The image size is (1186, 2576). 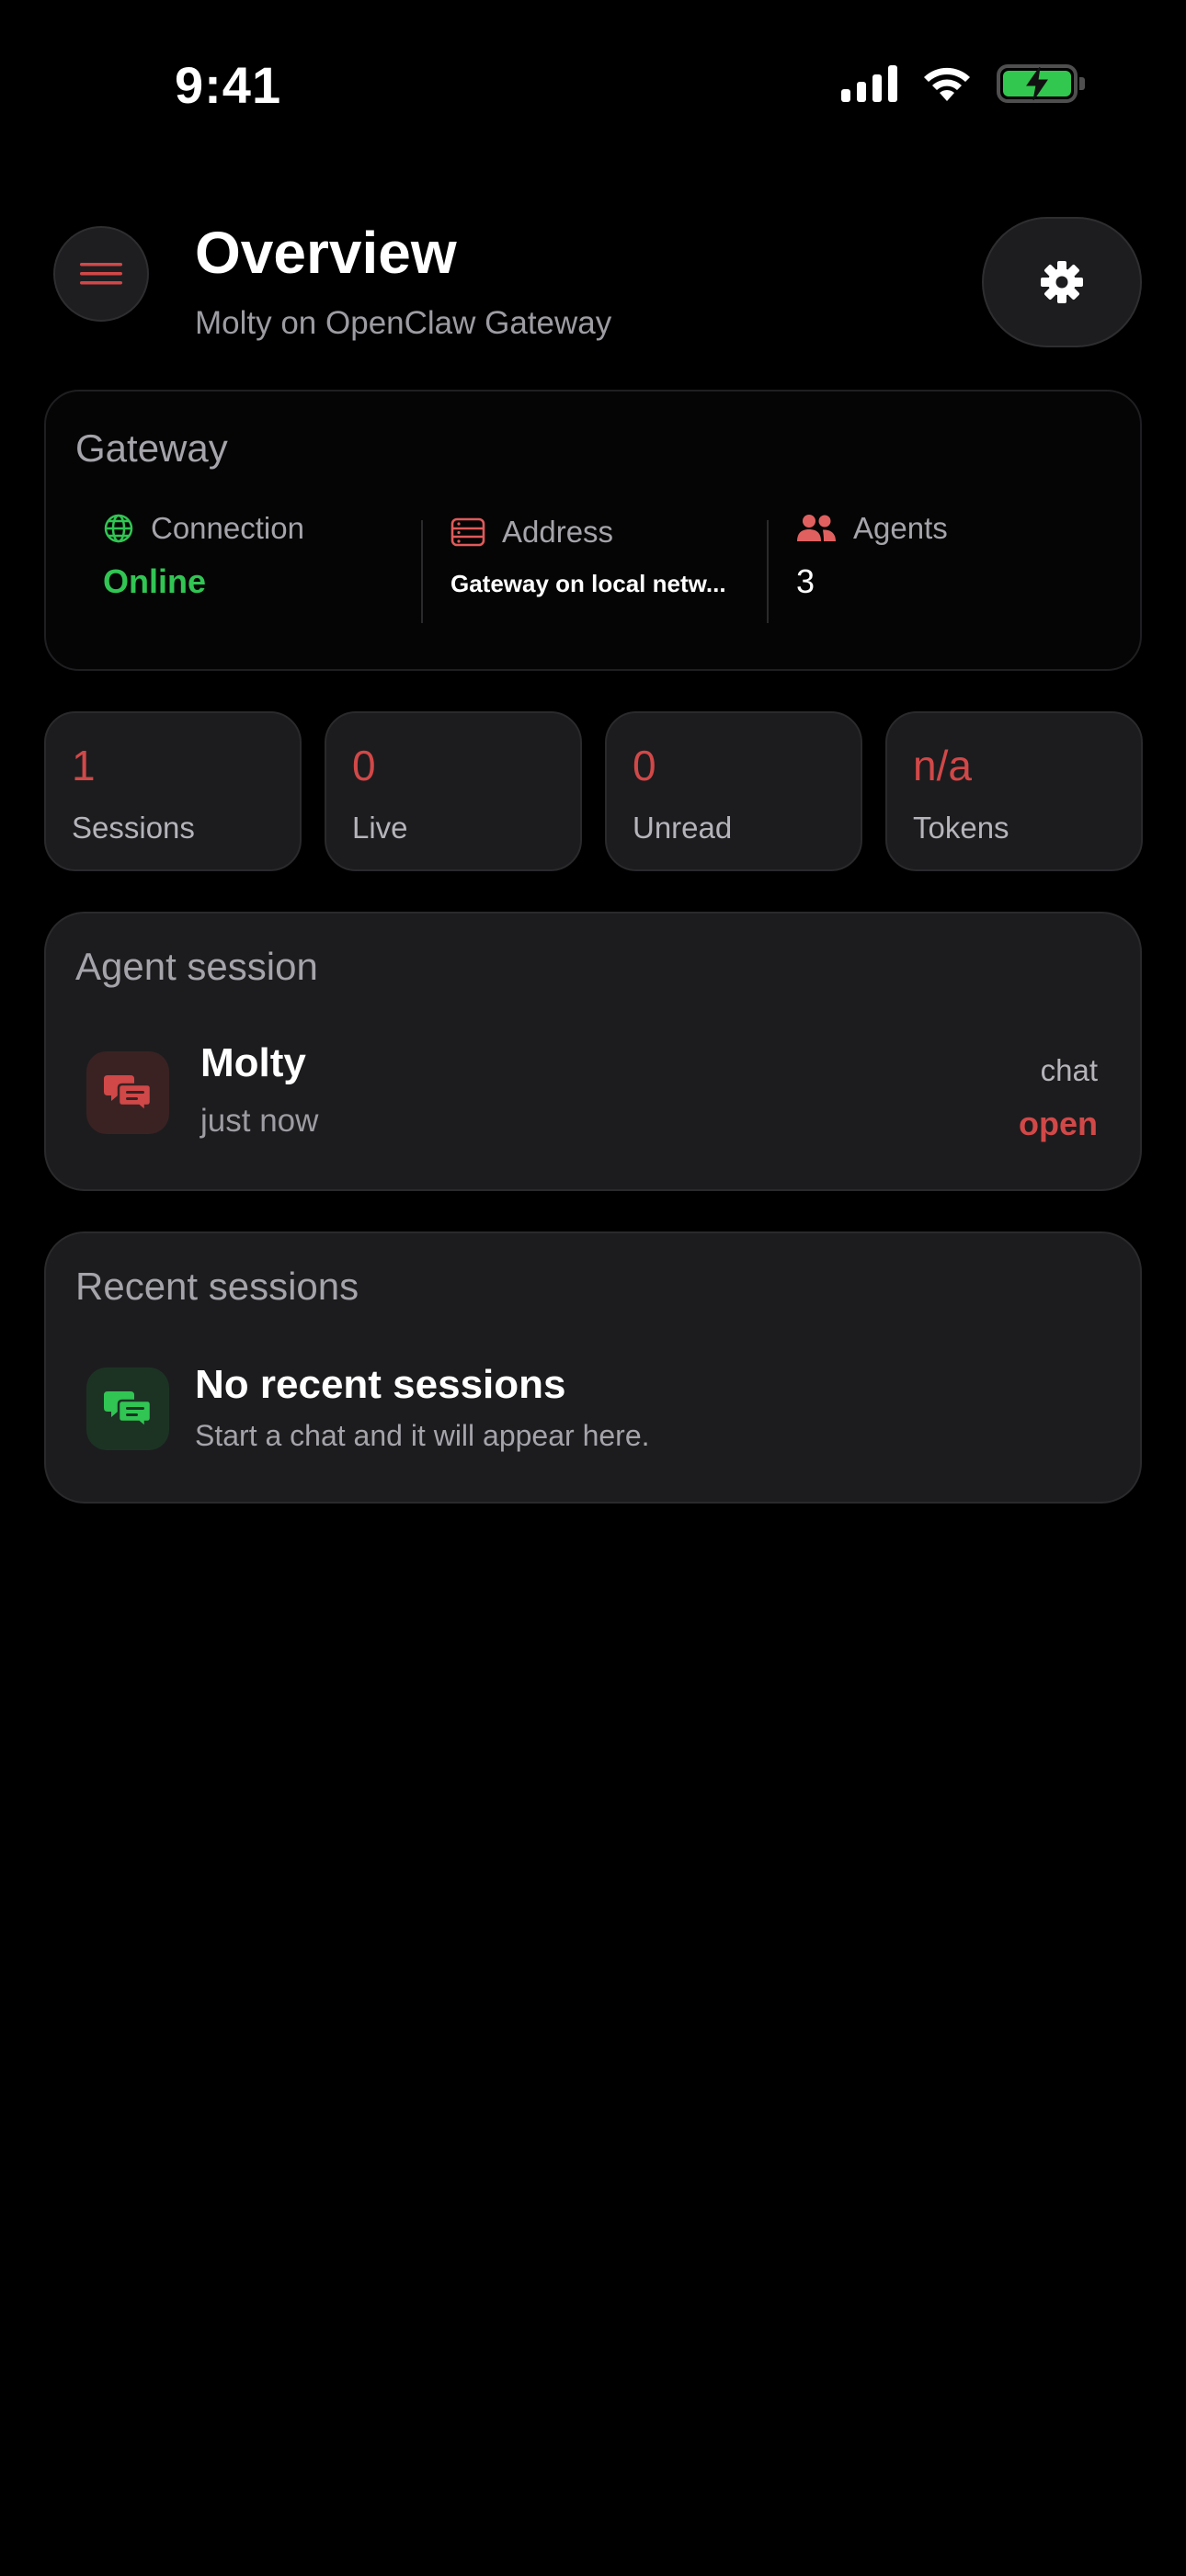 I want to click on globe-icon, so click(x=118, y=528).